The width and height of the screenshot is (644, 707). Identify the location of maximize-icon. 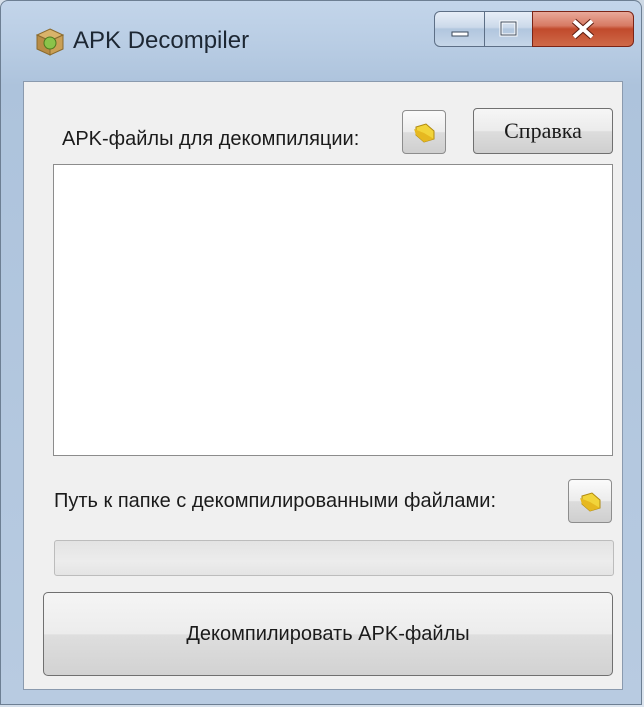
(508, 28).